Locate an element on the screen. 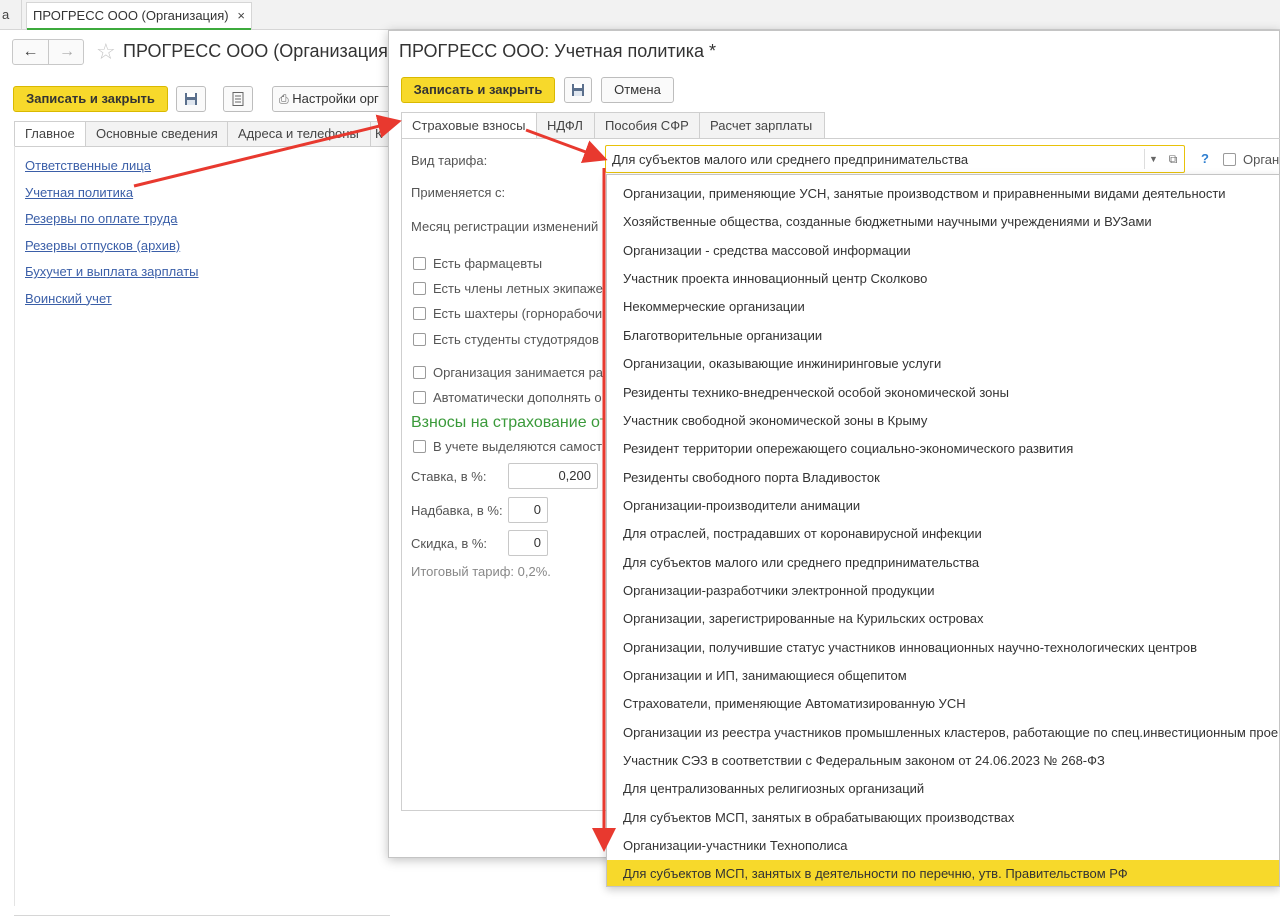 Image resolution: width=1280 pixels, height=916 pixels. star-icon: ☆ is located at coordinates (106, 52).